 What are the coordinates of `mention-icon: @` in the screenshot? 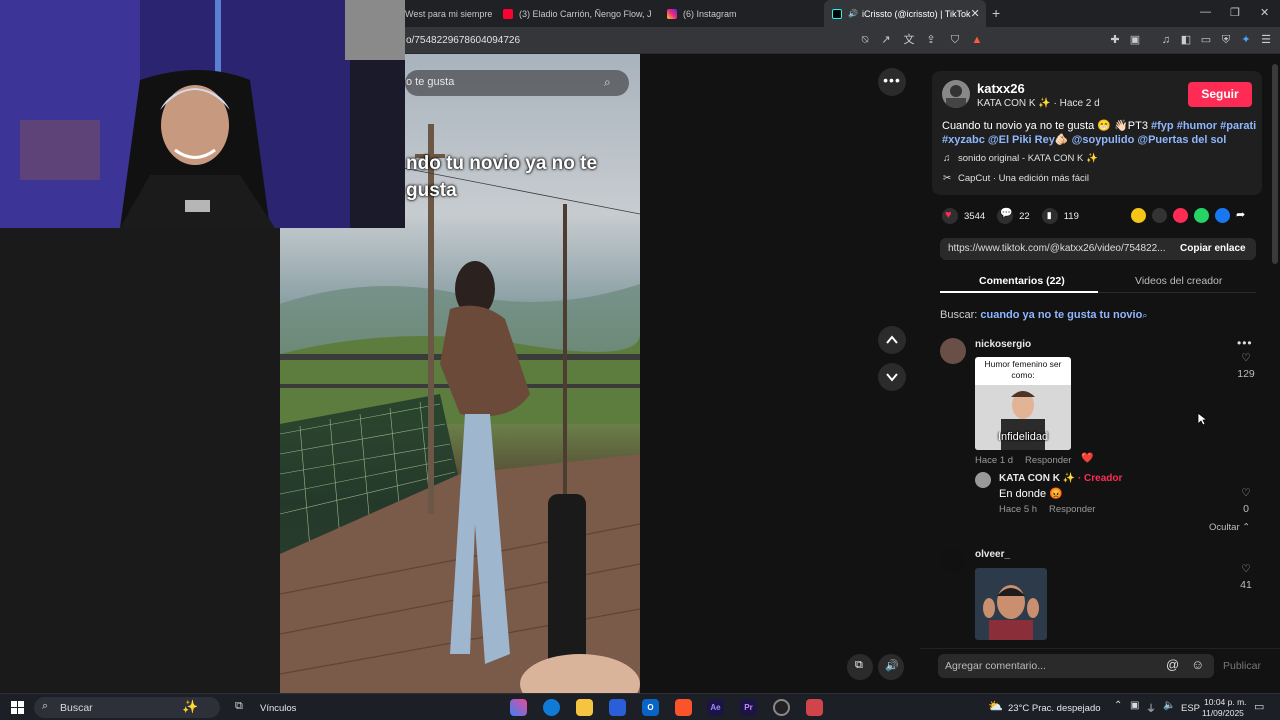 It's located at (1172, 664).